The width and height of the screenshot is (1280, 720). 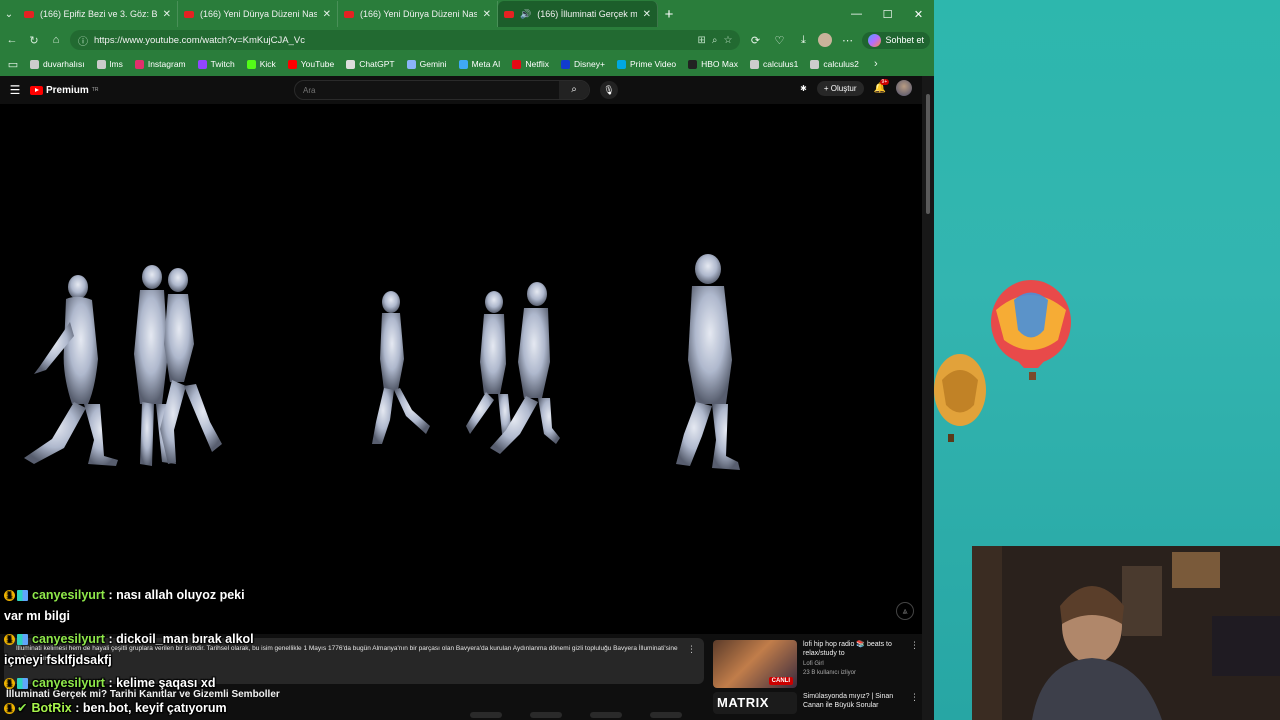 I want to click on window-controls: — ☐ ✕, so click(x=887, y=14).